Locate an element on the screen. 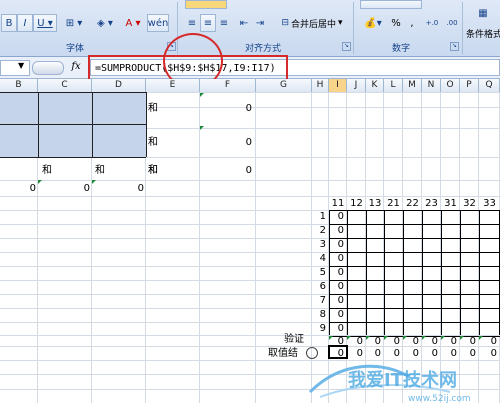 The height and width of the screenshot is (403, 500). row-number-cell: 8 is located at coordinates (319, 314).